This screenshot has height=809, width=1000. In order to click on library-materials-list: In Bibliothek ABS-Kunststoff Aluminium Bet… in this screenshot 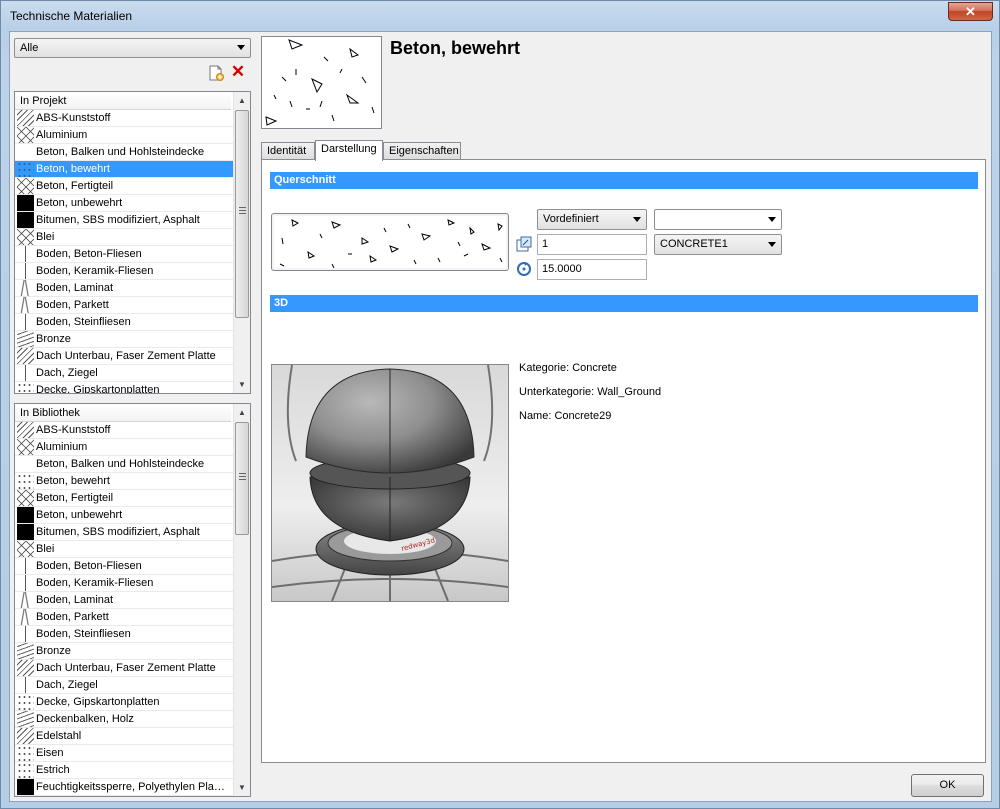, I will do `click(132, 600)`.